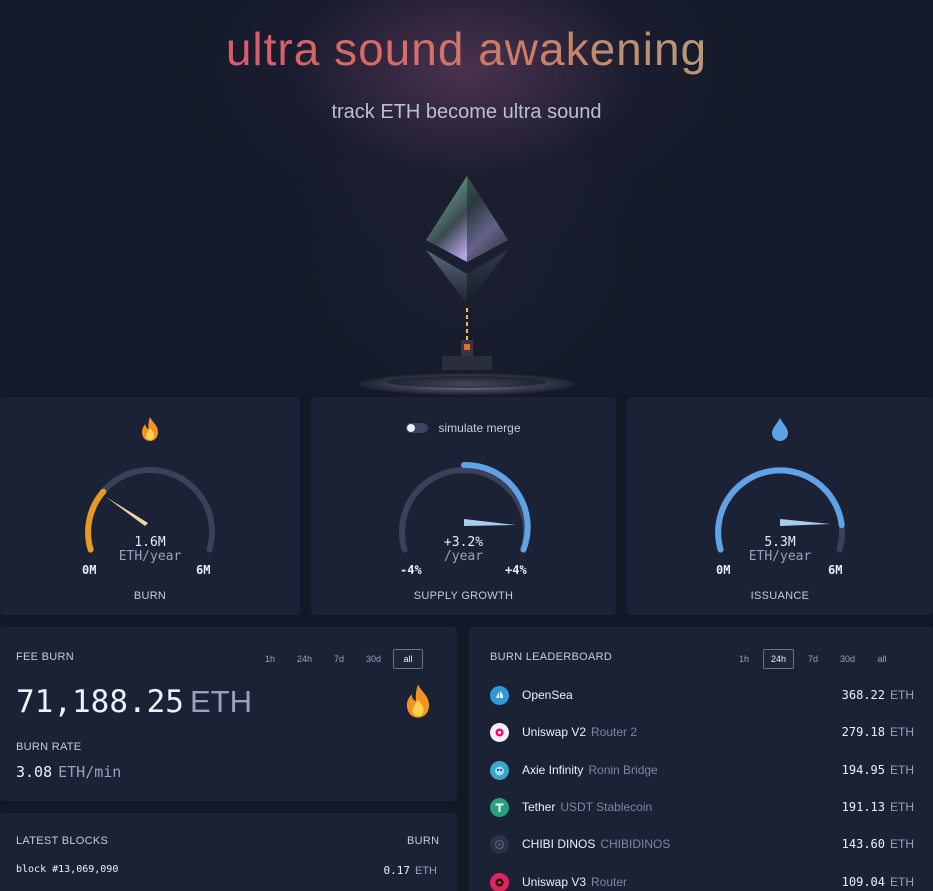 This screenshot has height=891, width=933. Describe the element at coordinates (554, 732) in the screenshot. I see `leaderboard-name: Uniswap V2` at that location.